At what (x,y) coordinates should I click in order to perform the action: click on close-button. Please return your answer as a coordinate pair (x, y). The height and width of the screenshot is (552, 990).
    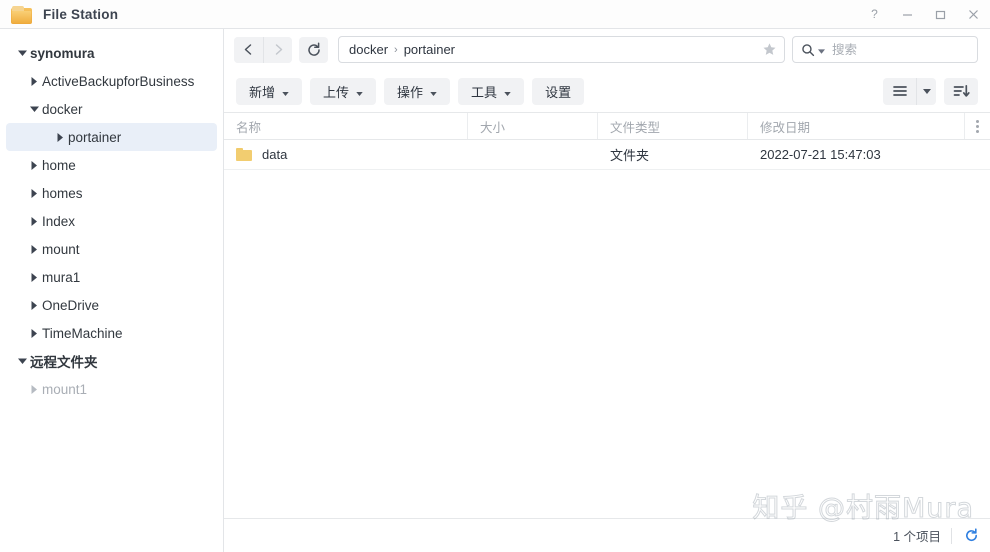
    Looking at the image, I should click on (973, 14).